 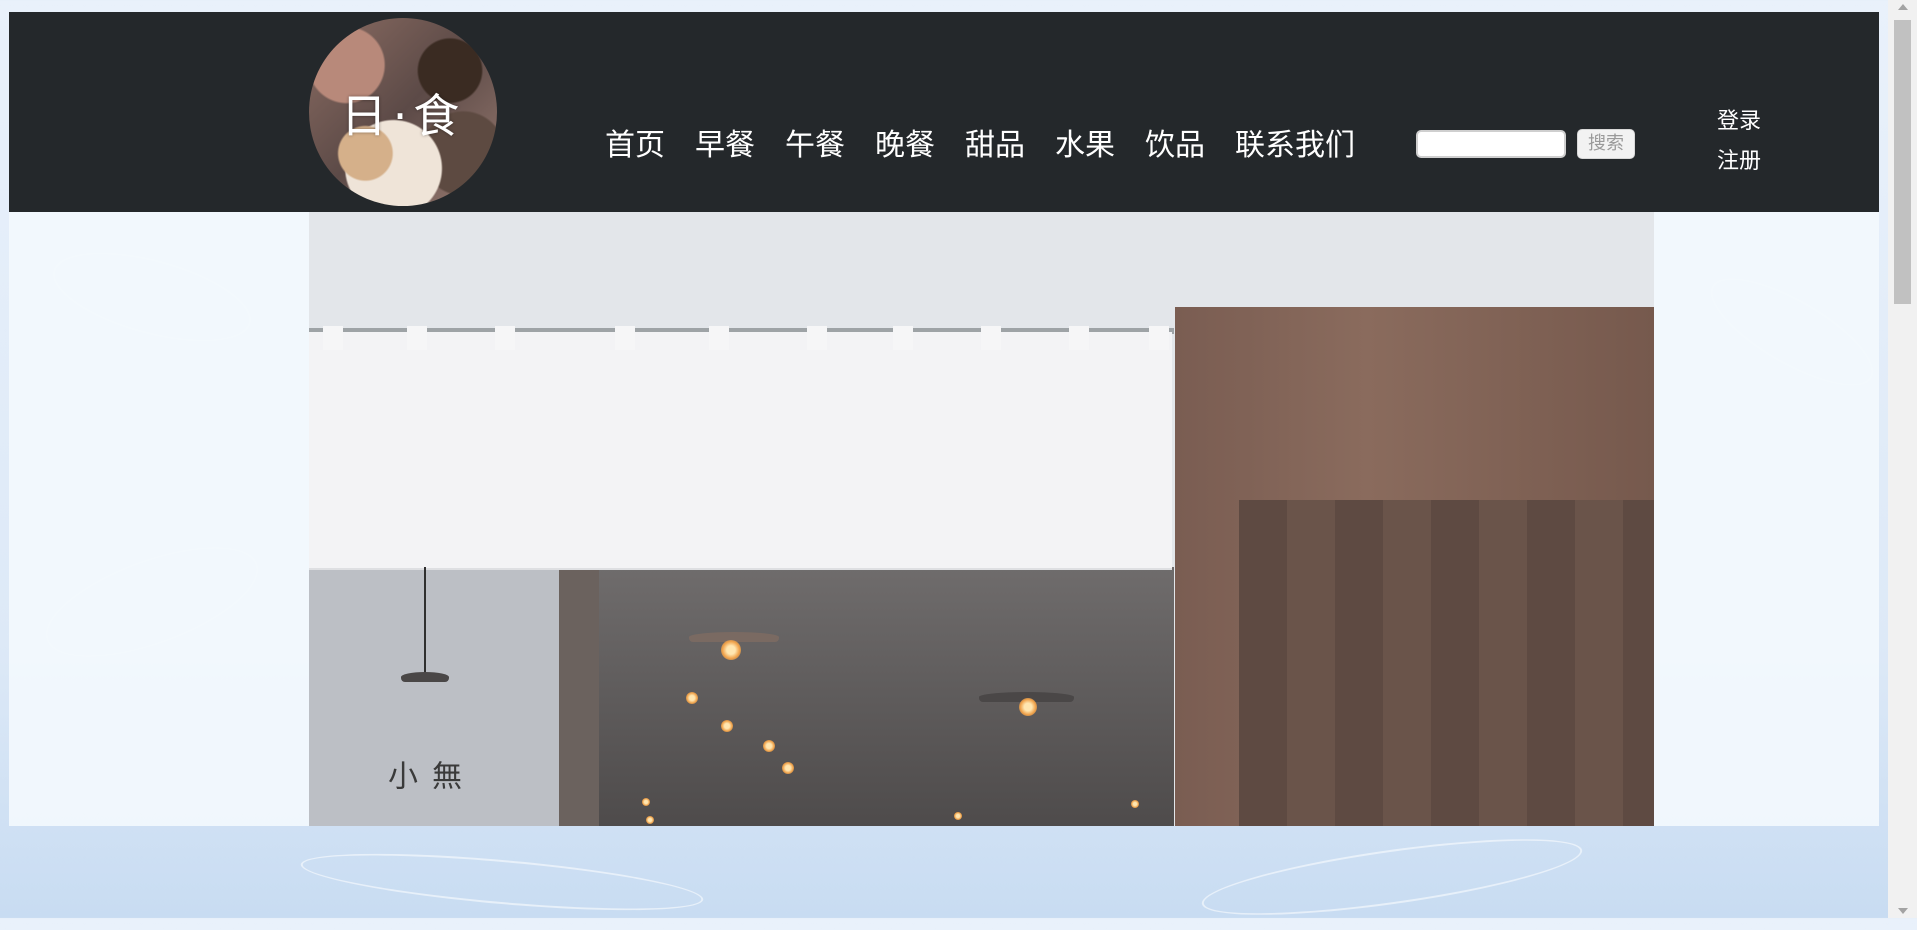 What do you see at coordinates (1491, 144) in the screenshot?
I see `search-input` at bounding box center [1491, 144].